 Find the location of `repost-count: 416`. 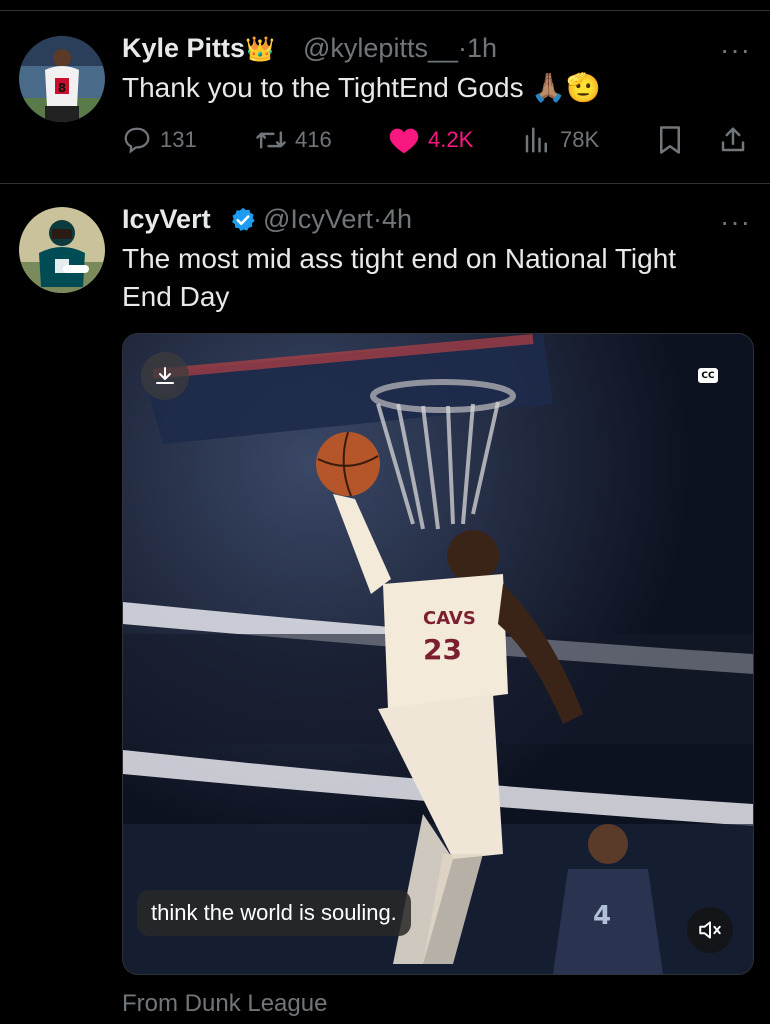

repost-count: 416 is located at coordinates (313, 139).